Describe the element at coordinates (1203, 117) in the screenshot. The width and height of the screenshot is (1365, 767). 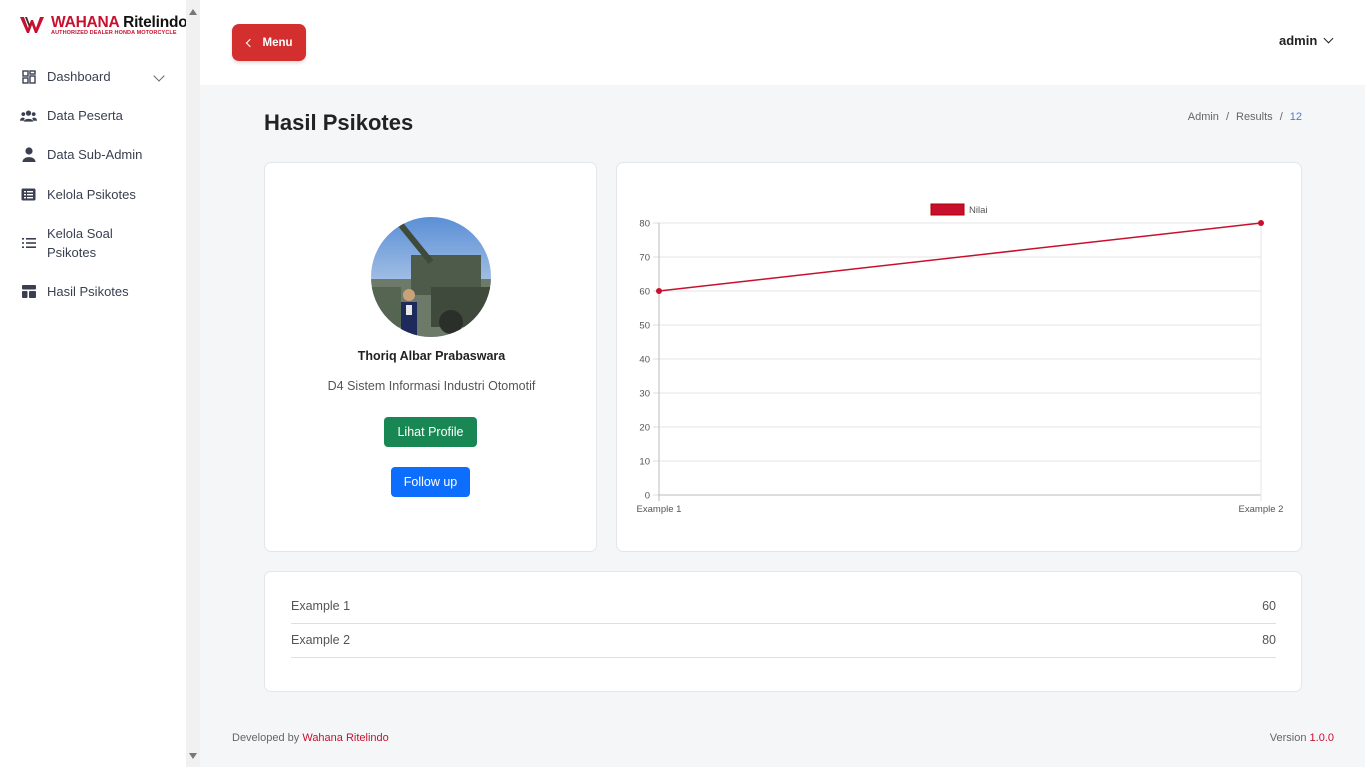
I see `breadcrumb-admin: Admin` at that location.